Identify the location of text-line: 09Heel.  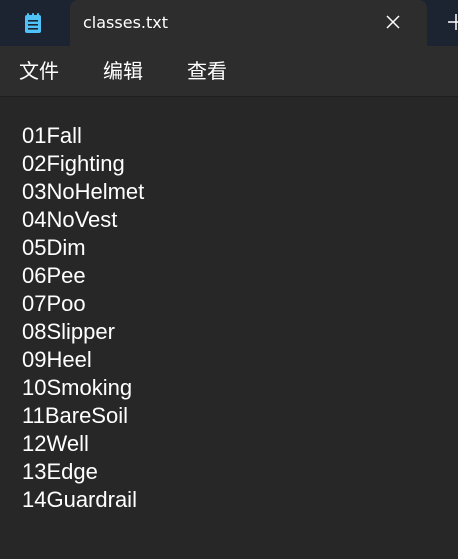
(57, 359).